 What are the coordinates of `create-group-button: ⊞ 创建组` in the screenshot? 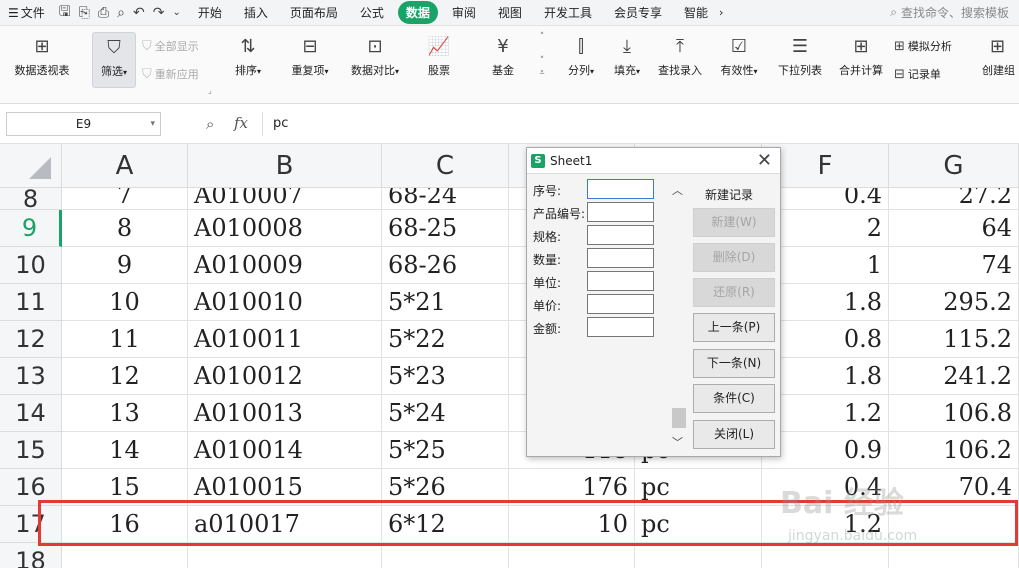 It's located at (1000, 57).